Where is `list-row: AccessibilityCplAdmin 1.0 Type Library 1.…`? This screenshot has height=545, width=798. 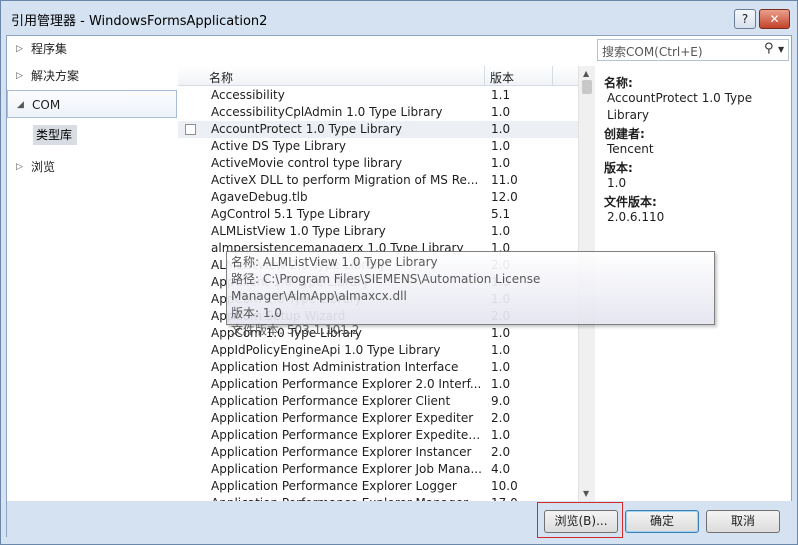
list-row: AccessibilityCplAdmin 1.0 Type Library 1.… is located at coordinates (378, 112).